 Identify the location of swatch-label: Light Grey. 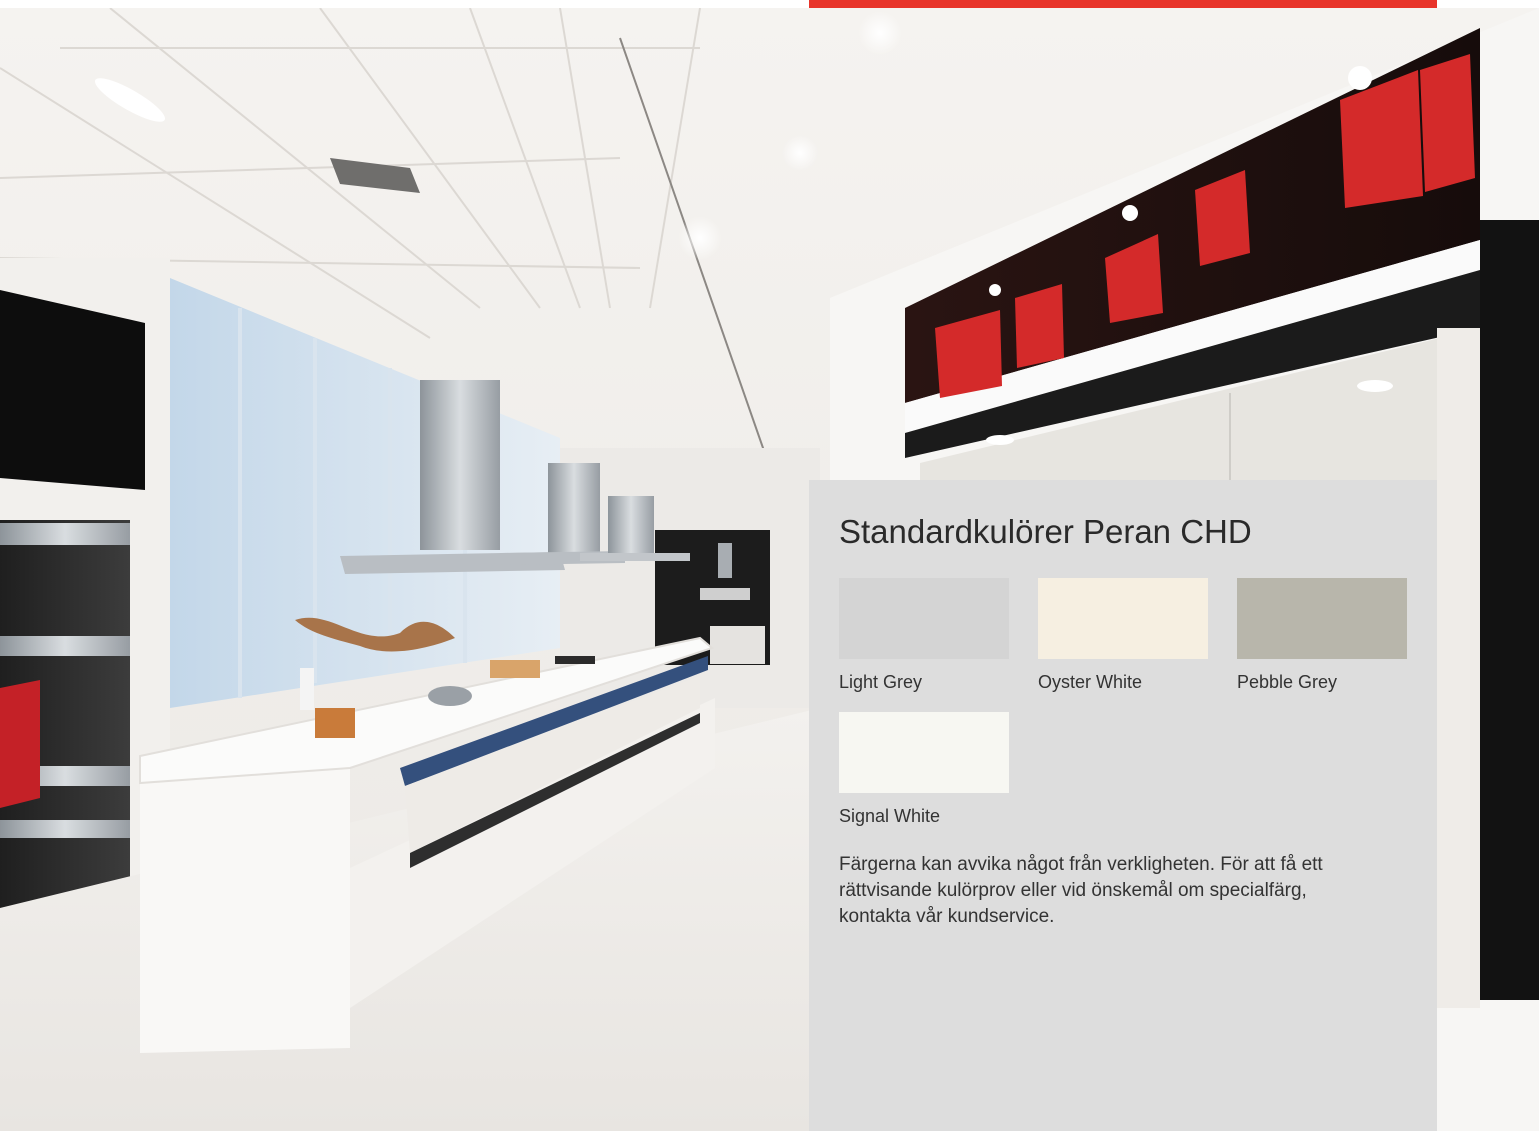
(881, 682).